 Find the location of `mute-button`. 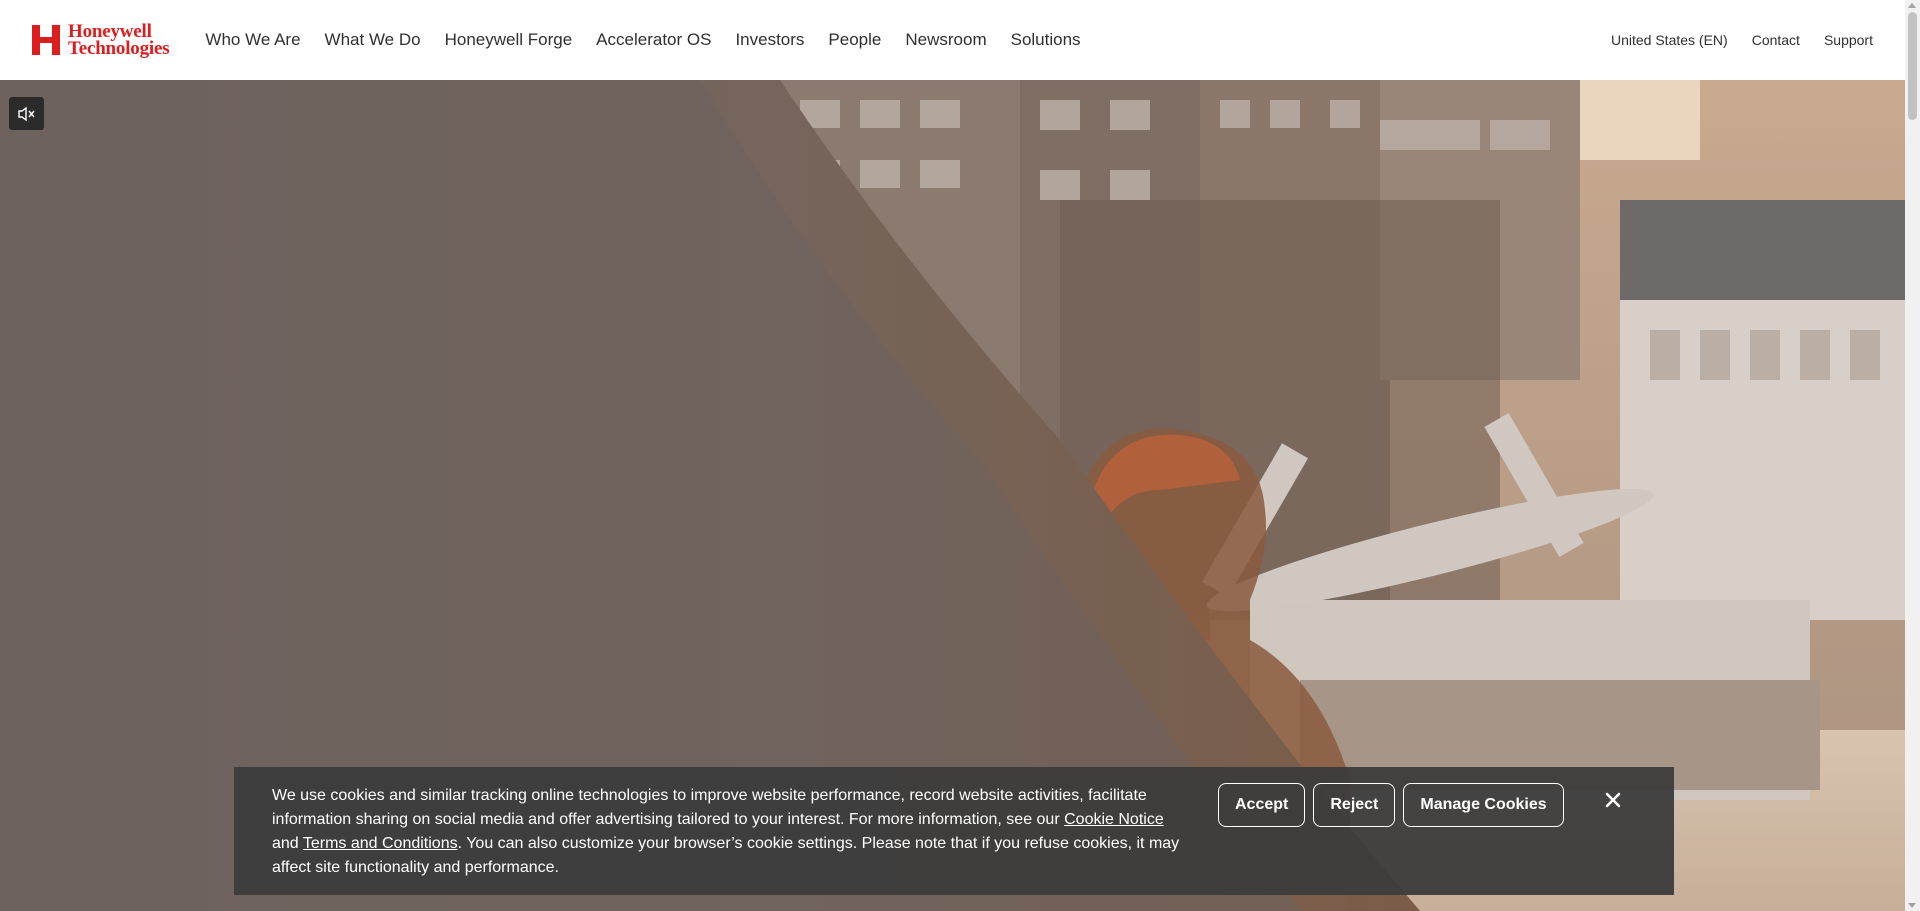

mute-button is located at coordinates (26, 113).